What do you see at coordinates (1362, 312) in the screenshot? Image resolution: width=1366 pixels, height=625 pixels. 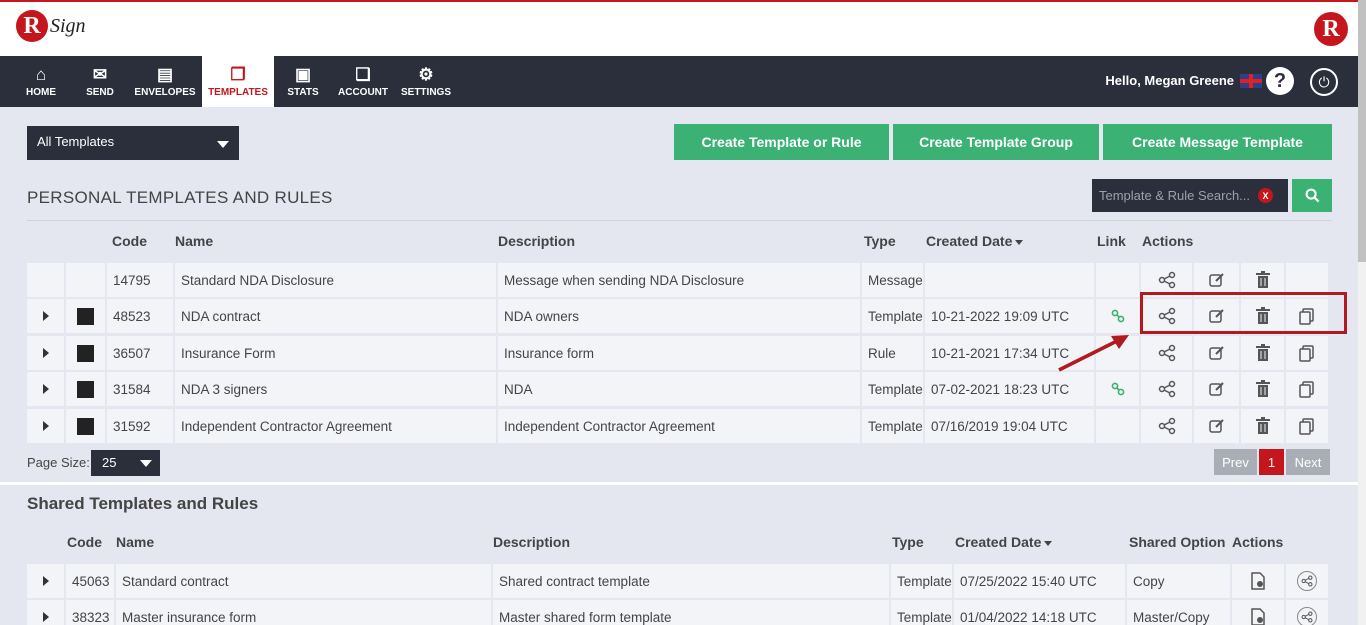 I see `scrollbar` at bounding box center [1362, 312].